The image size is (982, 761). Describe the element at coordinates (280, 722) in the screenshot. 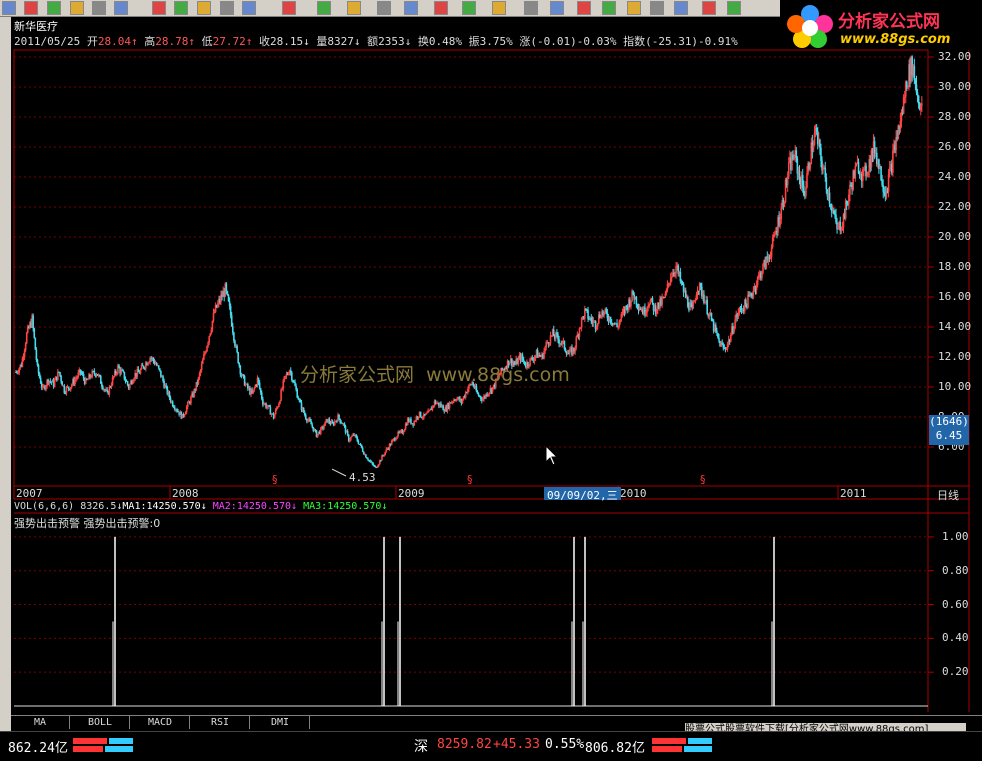

I see `tab-dmi: DMI` at that location.